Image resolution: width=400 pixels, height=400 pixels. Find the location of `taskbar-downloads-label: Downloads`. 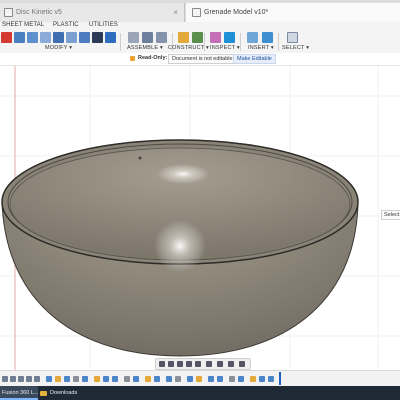

taskbar-downloads-label: Downloads is located at coordinates (64, 393).